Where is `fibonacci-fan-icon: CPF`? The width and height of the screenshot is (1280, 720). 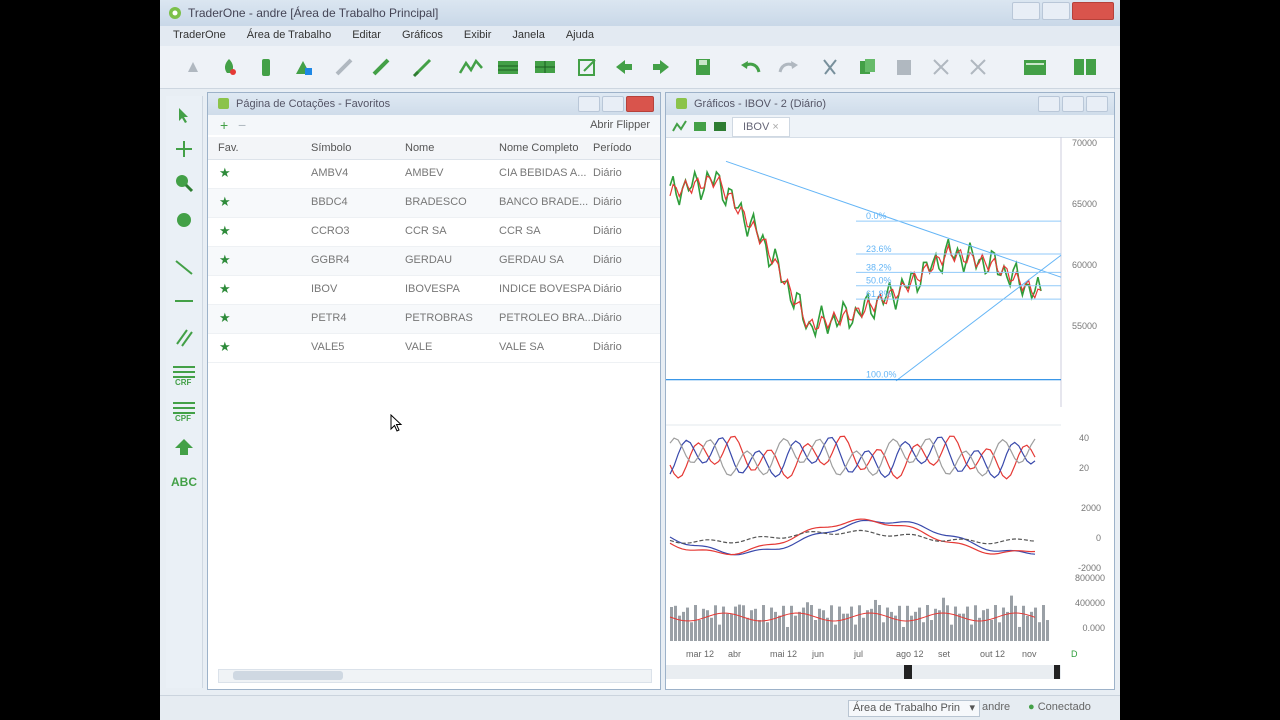
fibonacci-fan-icon: CPF is located at coordinates (184, 411).